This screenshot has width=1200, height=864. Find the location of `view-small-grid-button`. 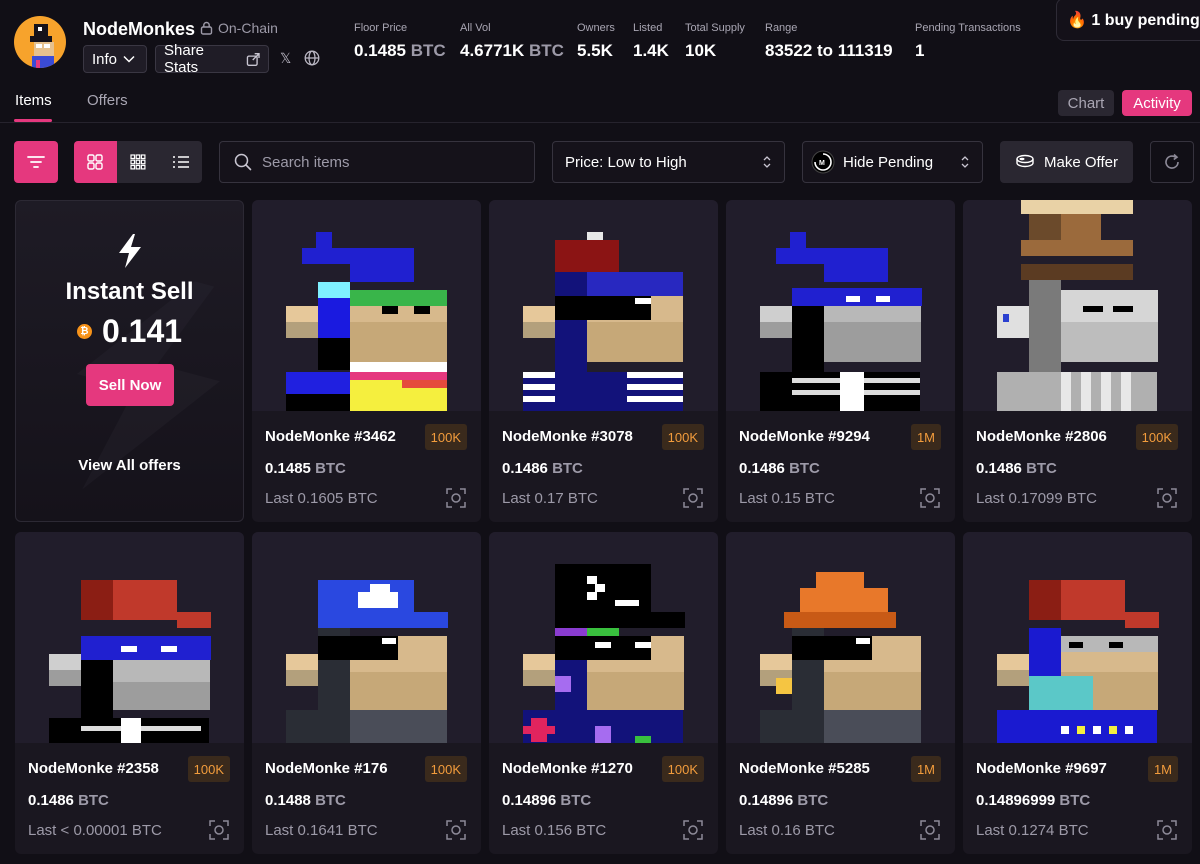

view-small-grid-button is located at coordinates (138, 162).